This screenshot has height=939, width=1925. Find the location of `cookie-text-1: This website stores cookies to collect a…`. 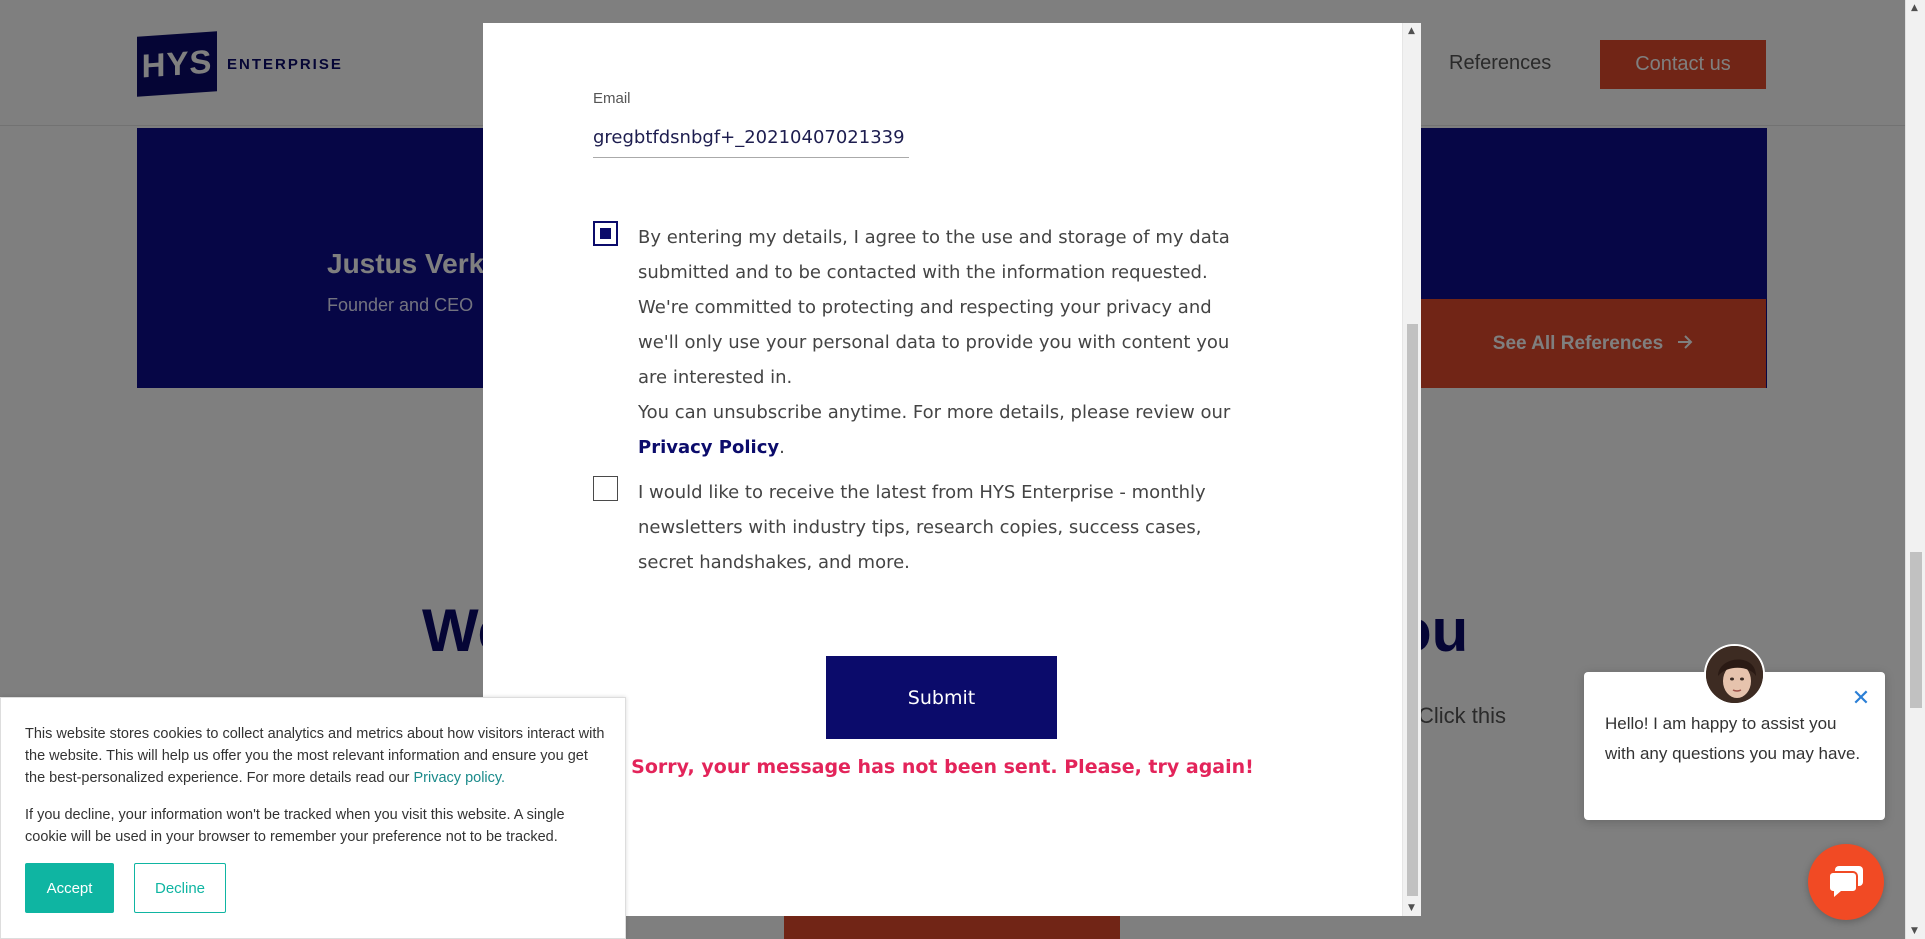

cookie-text-1: This website stores cookies to collect a… is located at coordinates (315, 756).